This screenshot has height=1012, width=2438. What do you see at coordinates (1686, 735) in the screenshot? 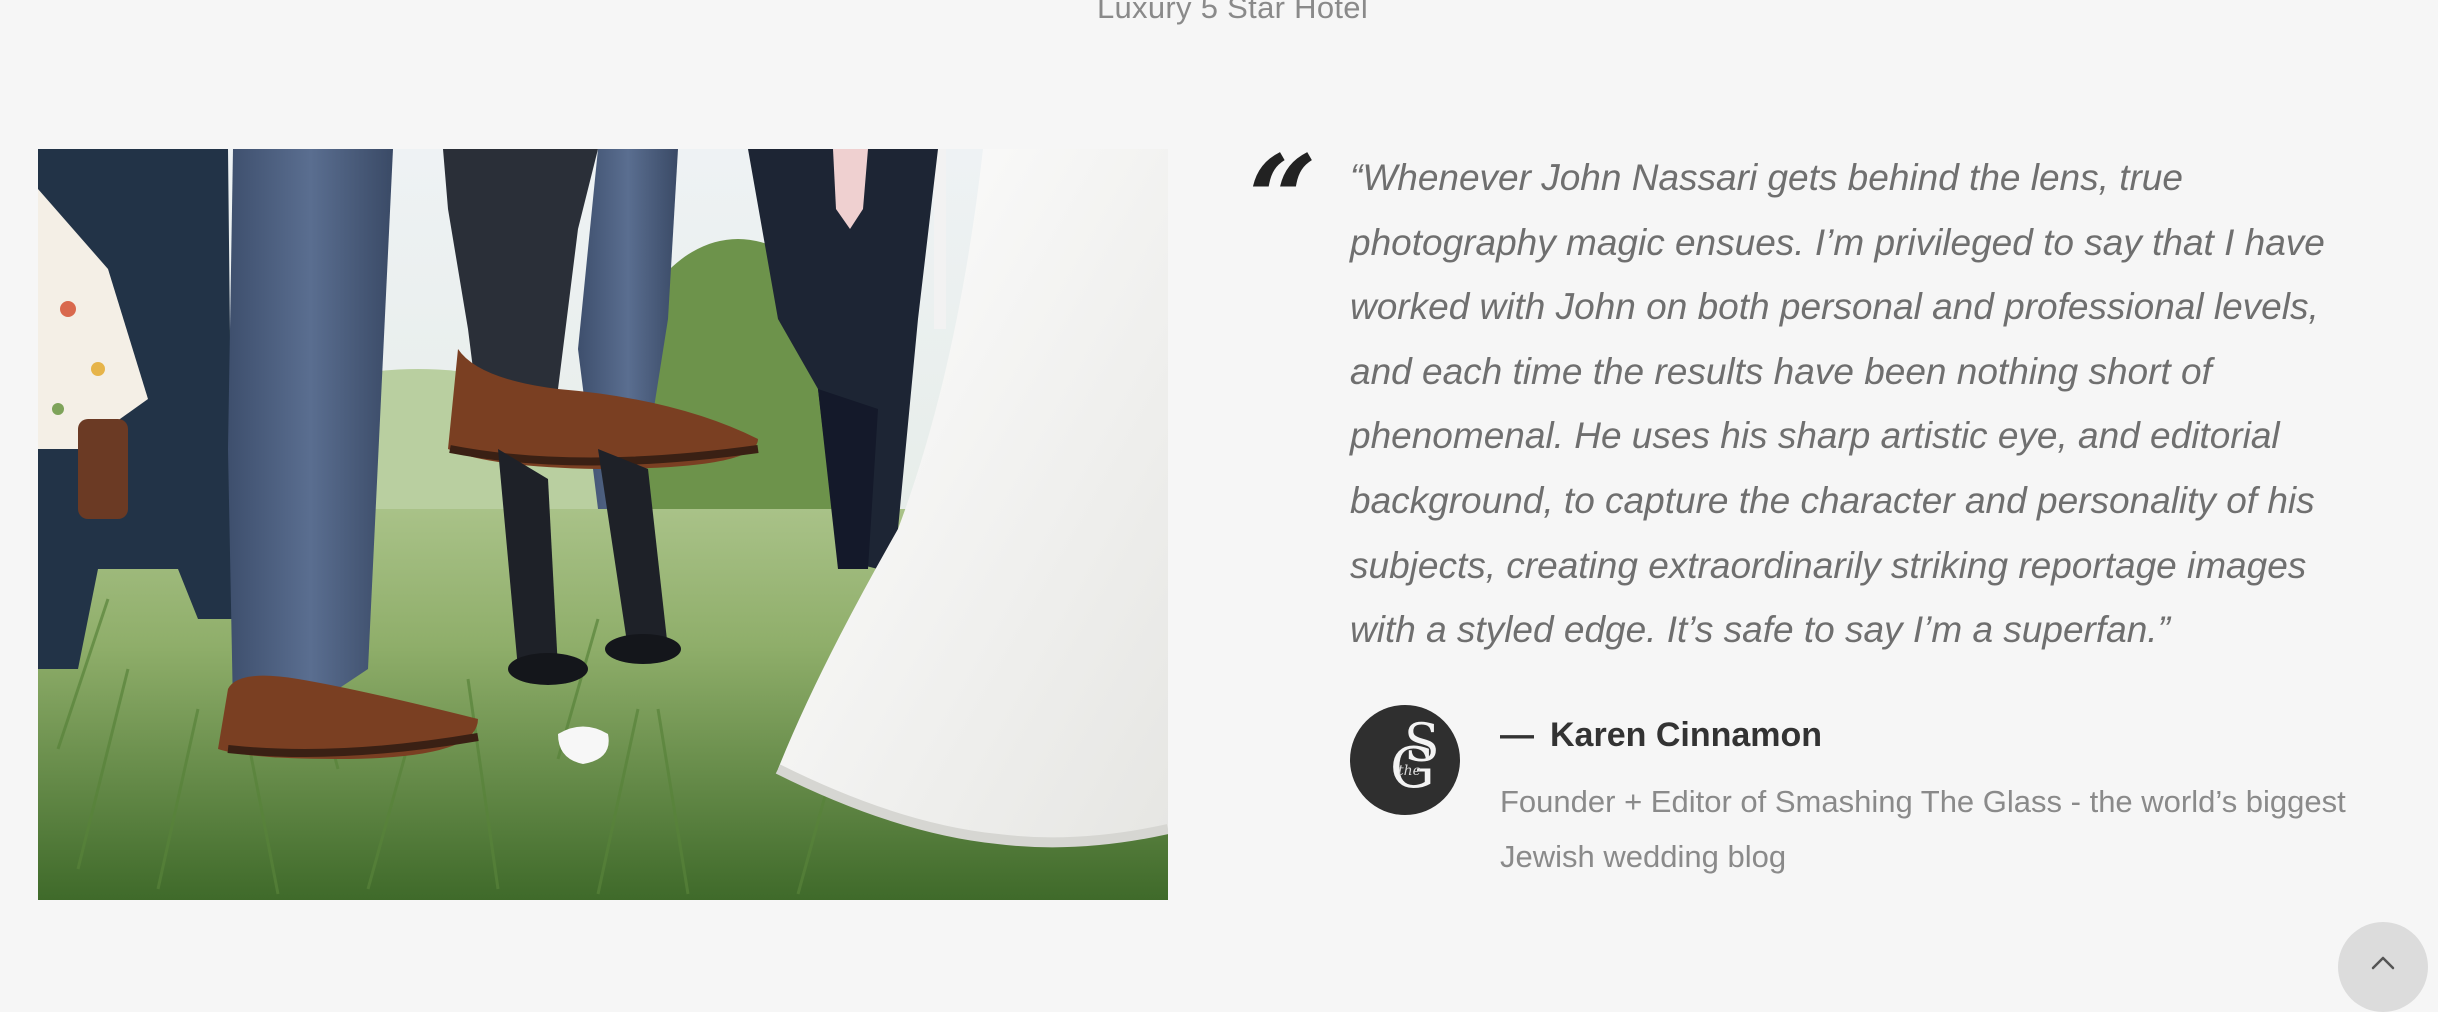
I see `author-name: Karen Cinnamon` at bounding box center [1686, 735].